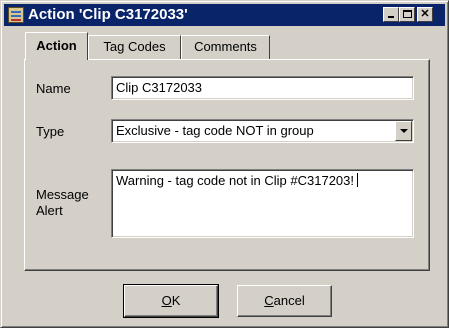 This screenshot has width=449, height=328. I want to click on ok-button: OK, so click(171, 301).